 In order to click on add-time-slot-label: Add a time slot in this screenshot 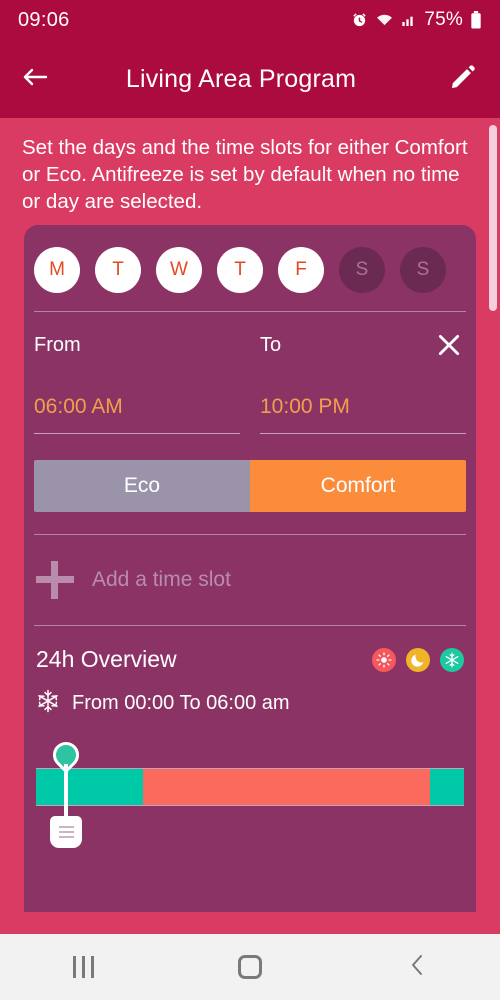, I will do `click(161, 579)`.